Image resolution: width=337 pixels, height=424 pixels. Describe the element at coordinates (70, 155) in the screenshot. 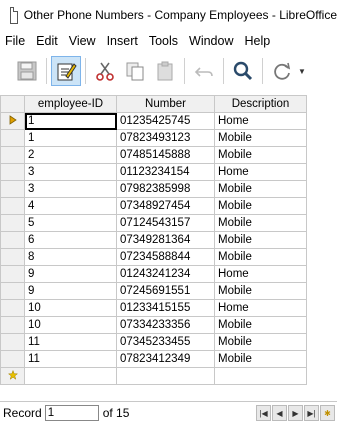

I see `employee-id-cell: 2` at that location.